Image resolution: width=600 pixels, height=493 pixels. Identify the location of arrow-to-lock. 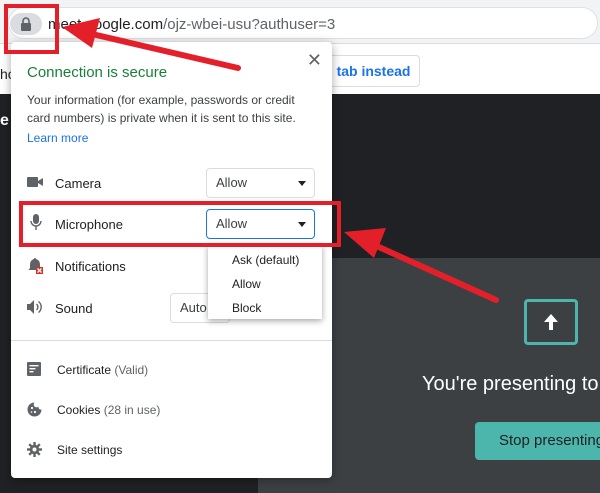
(151, 44).